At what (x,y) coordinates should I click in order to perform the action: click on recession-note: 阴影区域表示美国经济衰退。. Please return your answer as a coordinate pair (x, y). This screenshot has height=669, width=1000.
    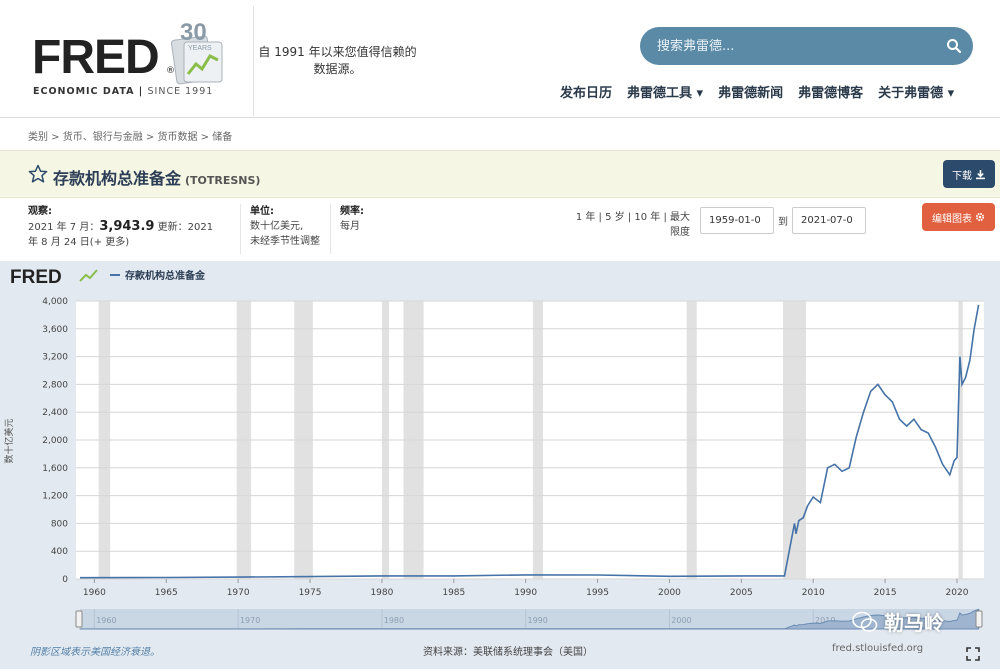
    Looking at the image, I should click on (95, 652).